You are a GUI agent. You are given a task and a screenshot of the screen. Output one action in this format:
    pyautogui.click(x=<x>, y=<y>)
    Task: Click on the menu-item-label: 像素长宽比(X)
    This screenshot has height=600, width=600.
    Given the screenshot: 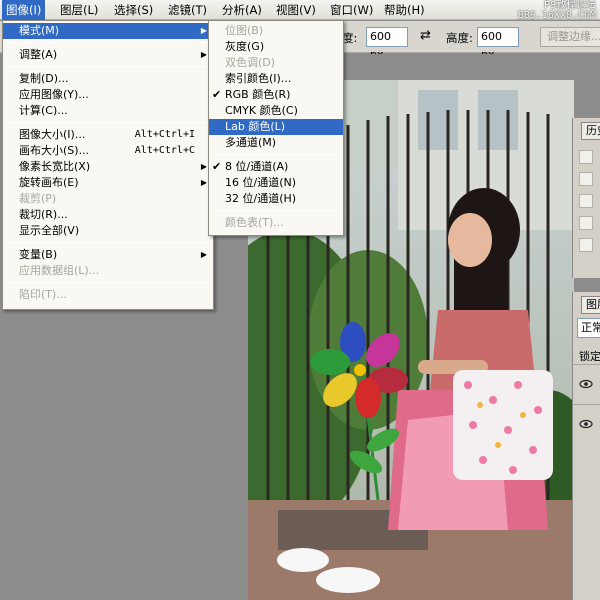 What is the action you would take?
    pyautogui.click(x=55, y=166)
    